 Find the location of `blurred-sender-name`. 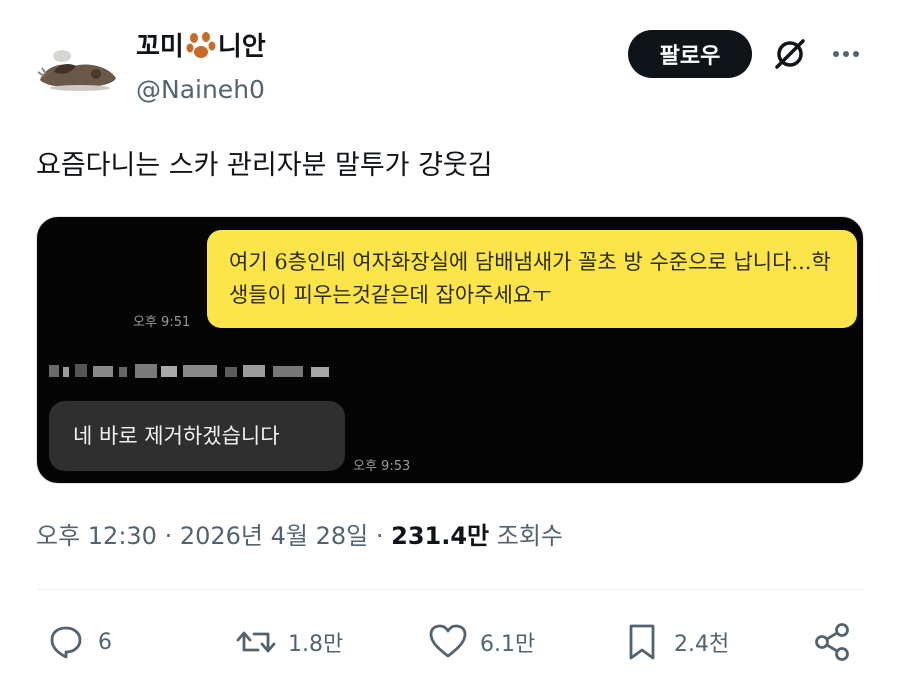

blurred-sender-name is located at coordinates (199, 371).